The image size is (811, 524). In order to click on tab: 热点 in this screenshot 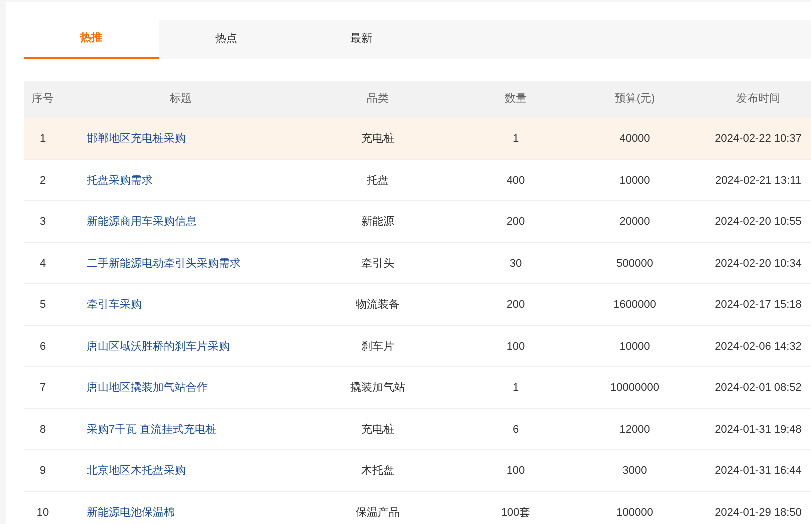, I will do `click(226, 39)`.